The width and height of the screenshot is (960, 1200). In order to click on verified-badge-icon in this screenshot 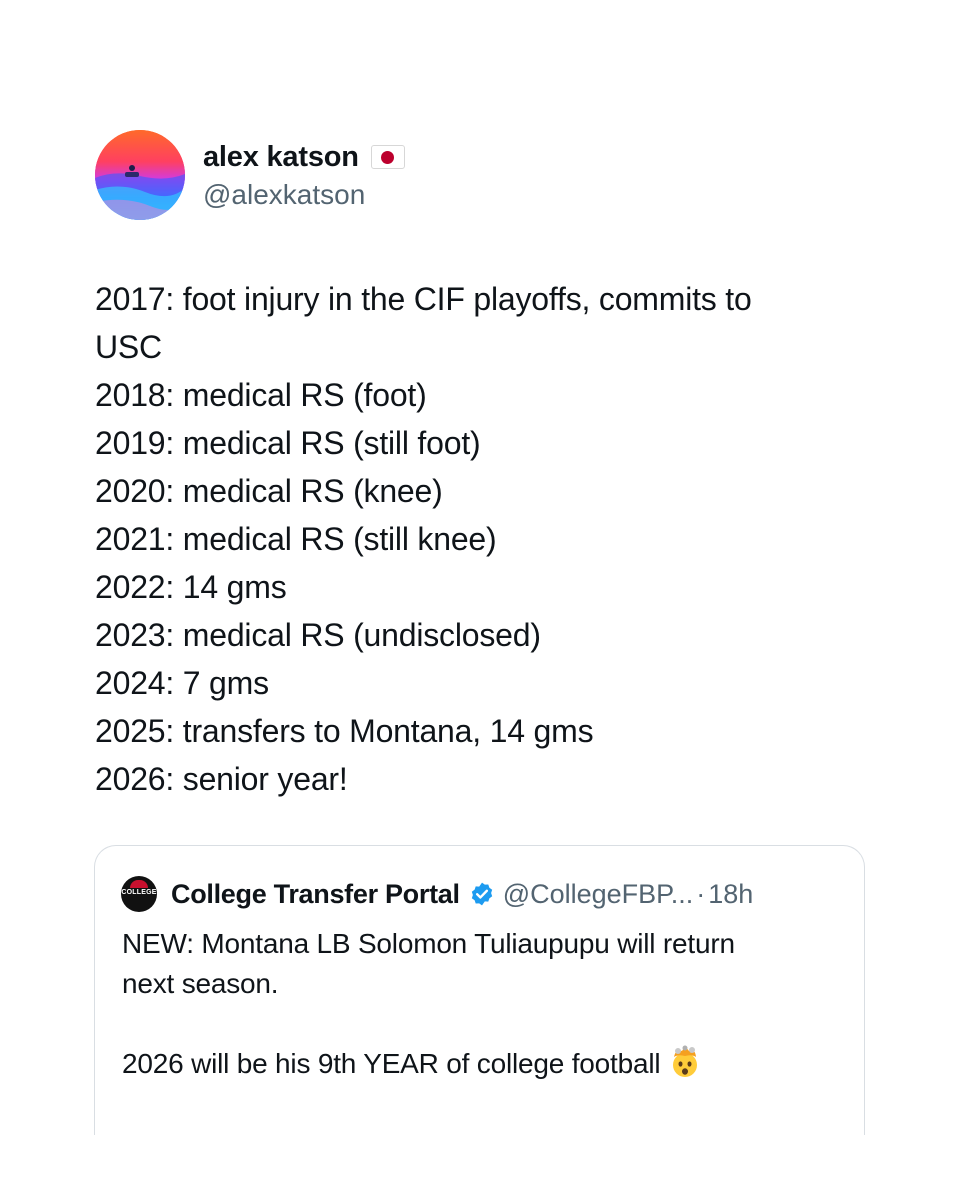, I will do `click(482, 894)`.